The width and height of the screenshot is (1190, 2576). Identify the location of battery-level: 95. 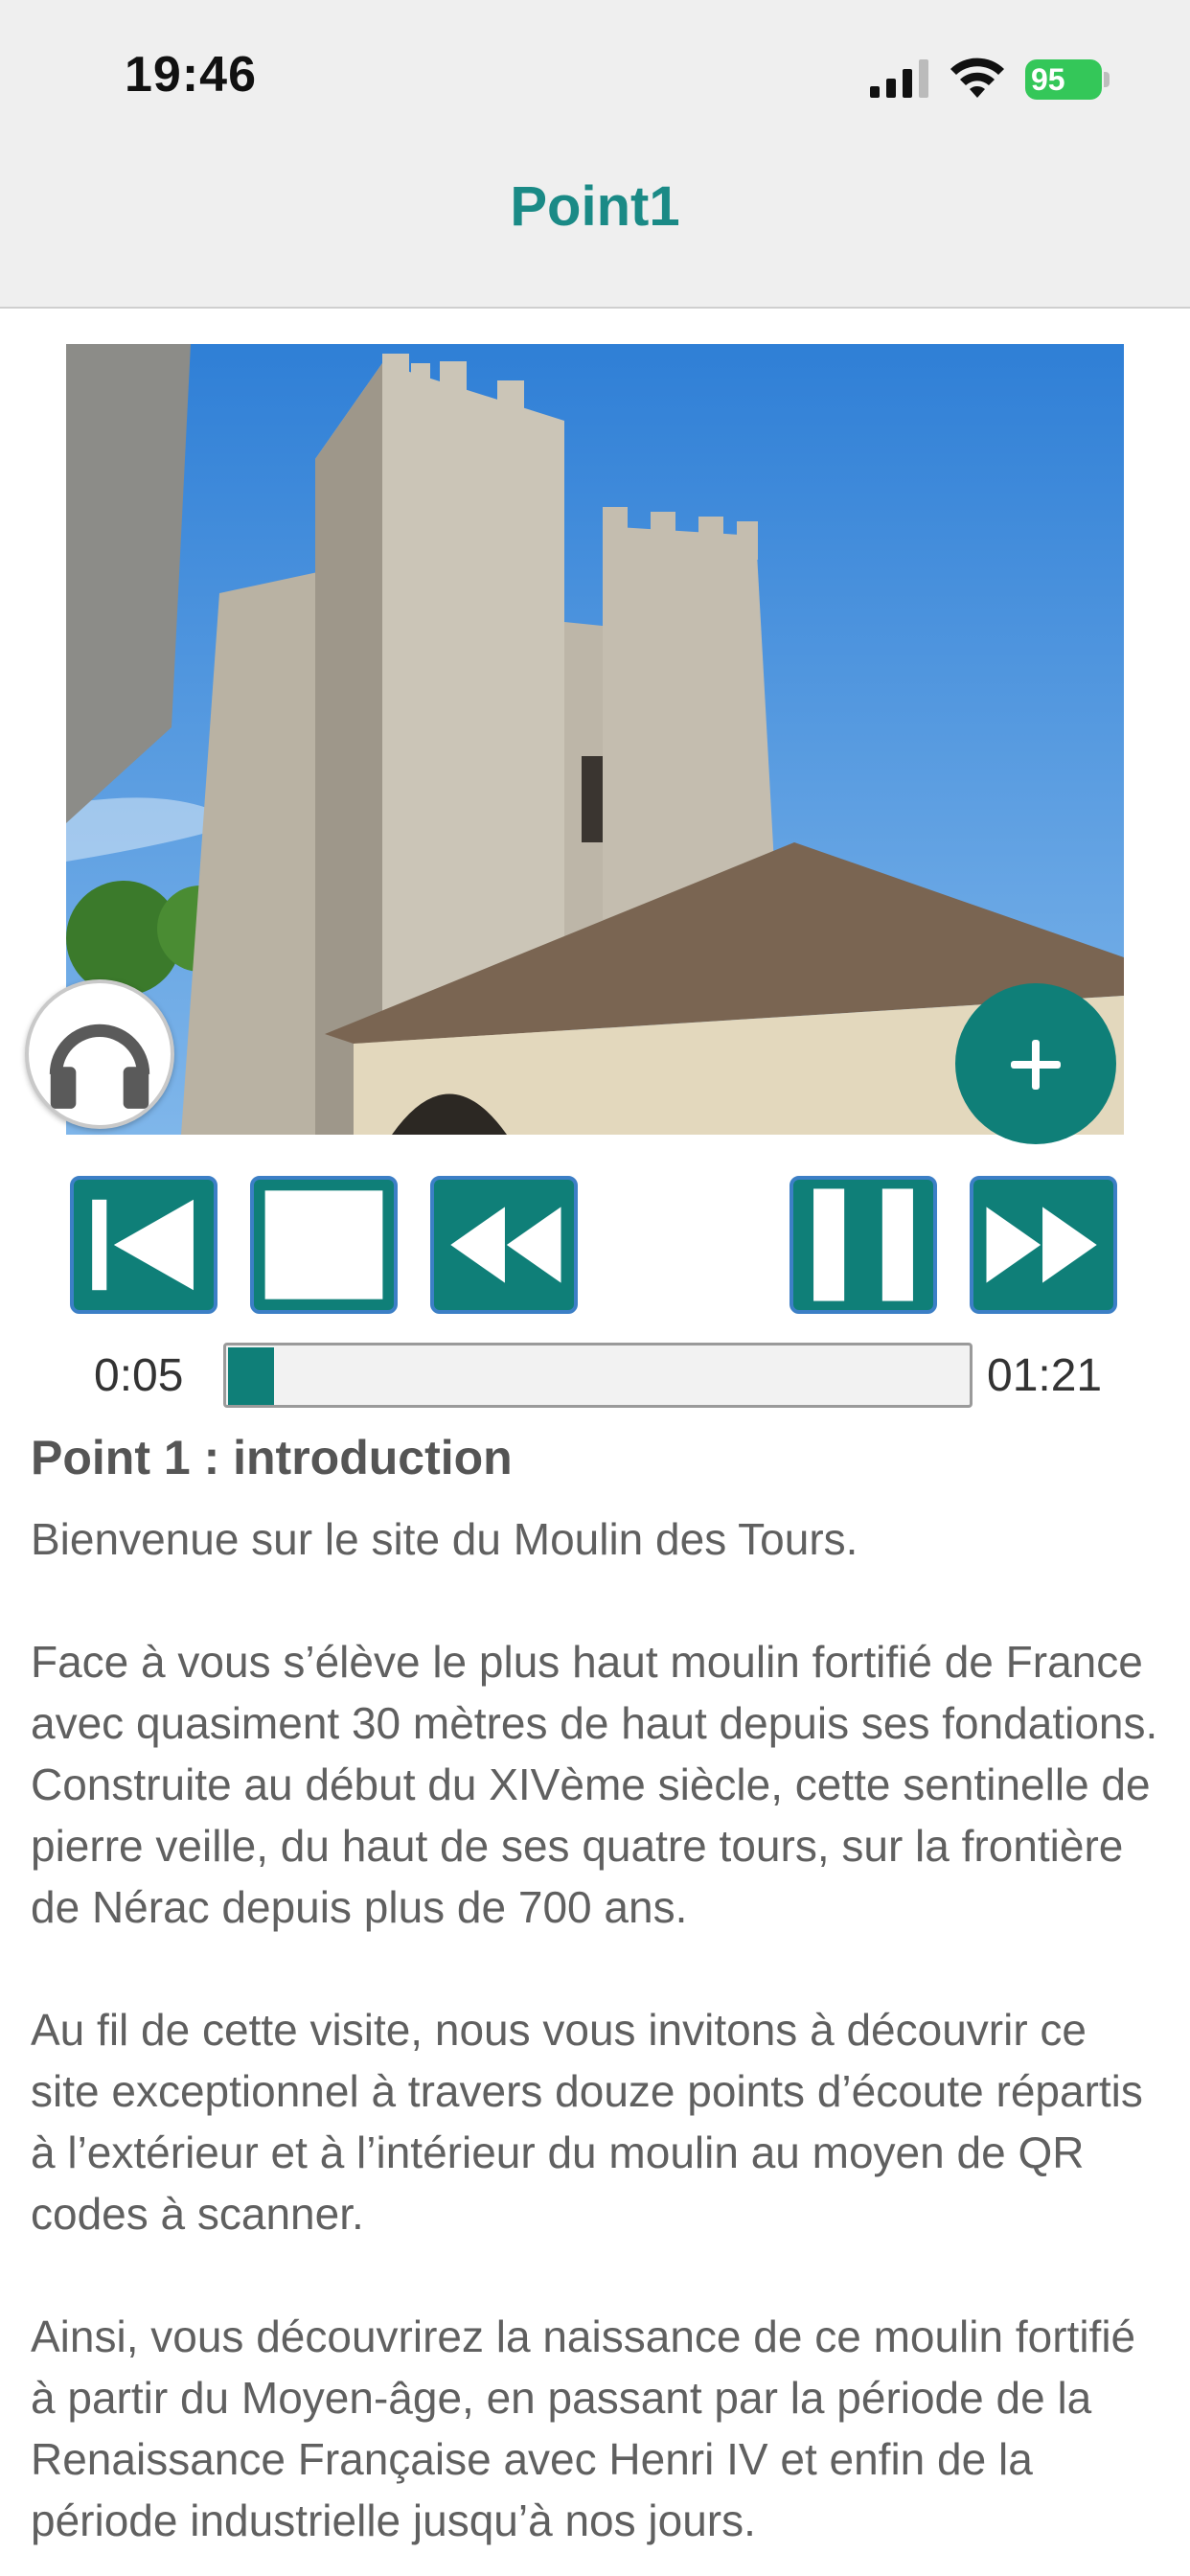
(1064, 79).